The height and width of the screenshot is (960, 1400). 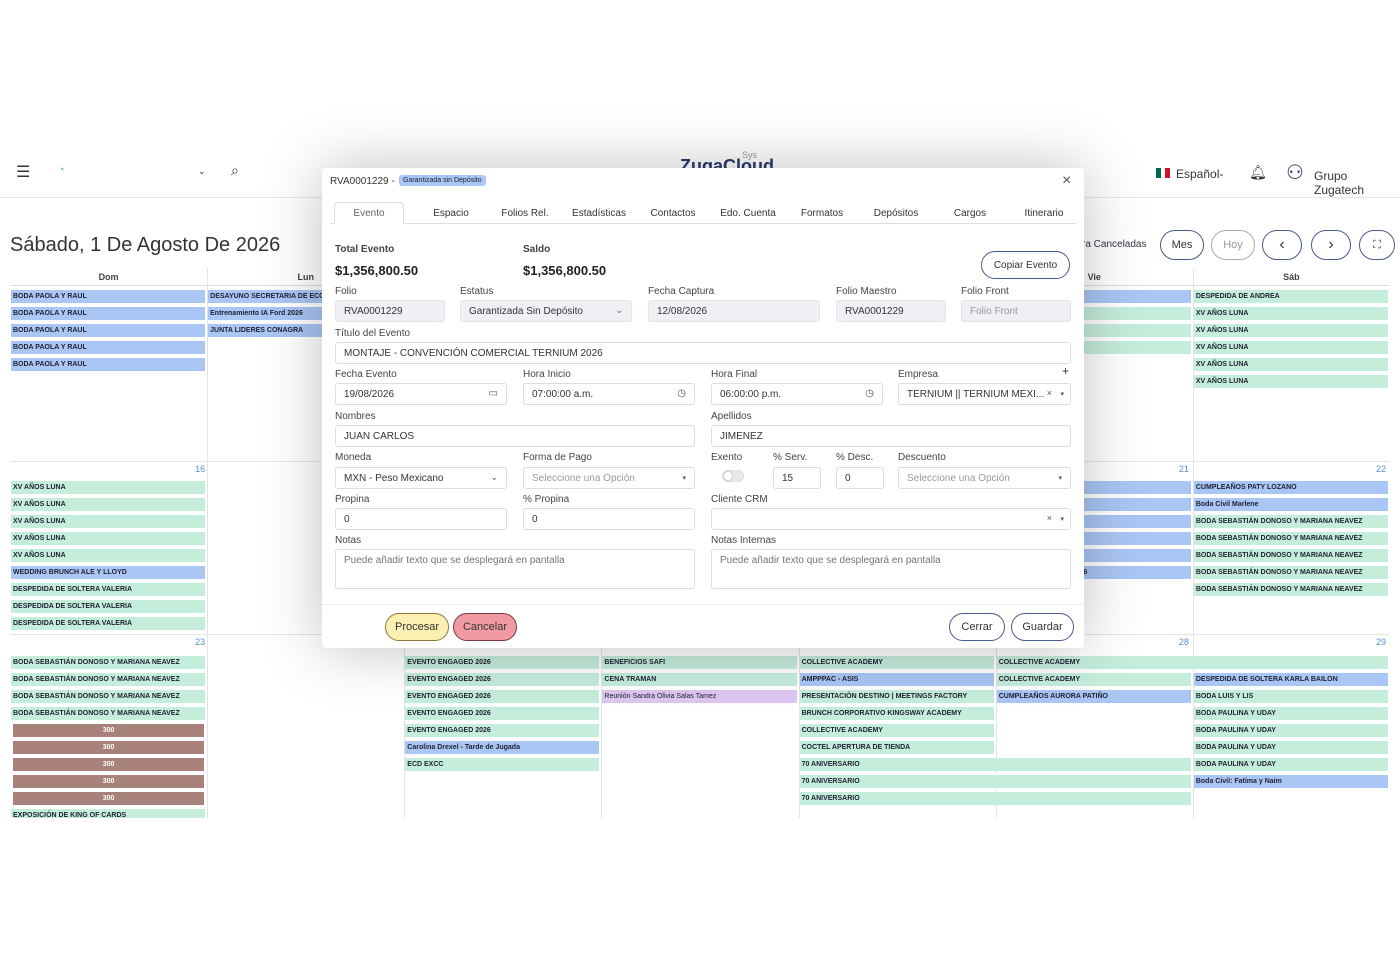 What do you see at coordinates (860, 478) in the screenshot?
I see `desc-input: 0` at bounding box center [860, 478].